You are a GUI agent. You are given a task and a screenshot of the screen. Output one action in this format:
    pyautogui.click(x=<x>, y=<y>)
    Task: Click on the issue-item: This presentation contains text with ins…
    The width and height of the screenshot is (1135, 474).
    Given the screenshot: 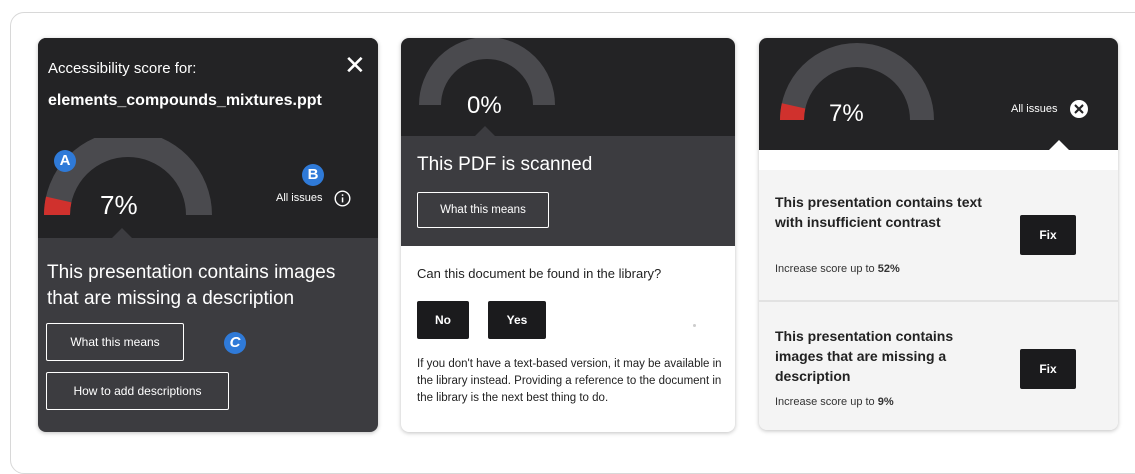 What is the action you would take?
    pyautogui.click(x=938, y=235)
    